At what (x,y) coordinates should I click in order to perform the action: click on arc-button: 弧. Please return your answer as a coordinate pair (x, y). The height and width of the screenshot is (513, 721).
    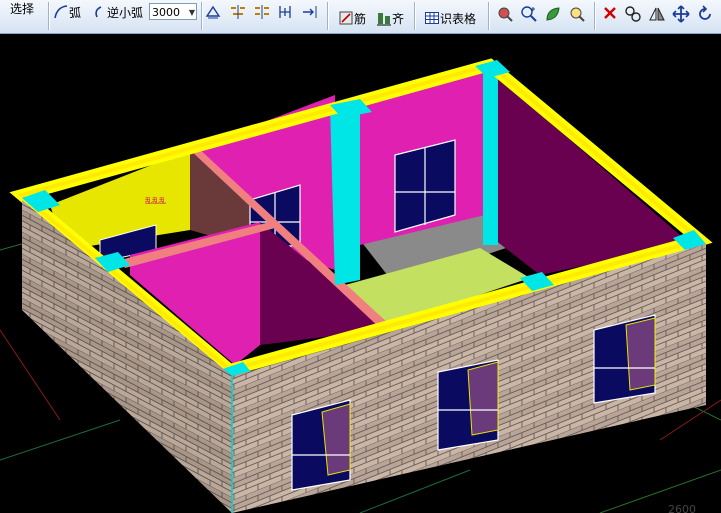
    Looking at the image, I should click on (67, 12).